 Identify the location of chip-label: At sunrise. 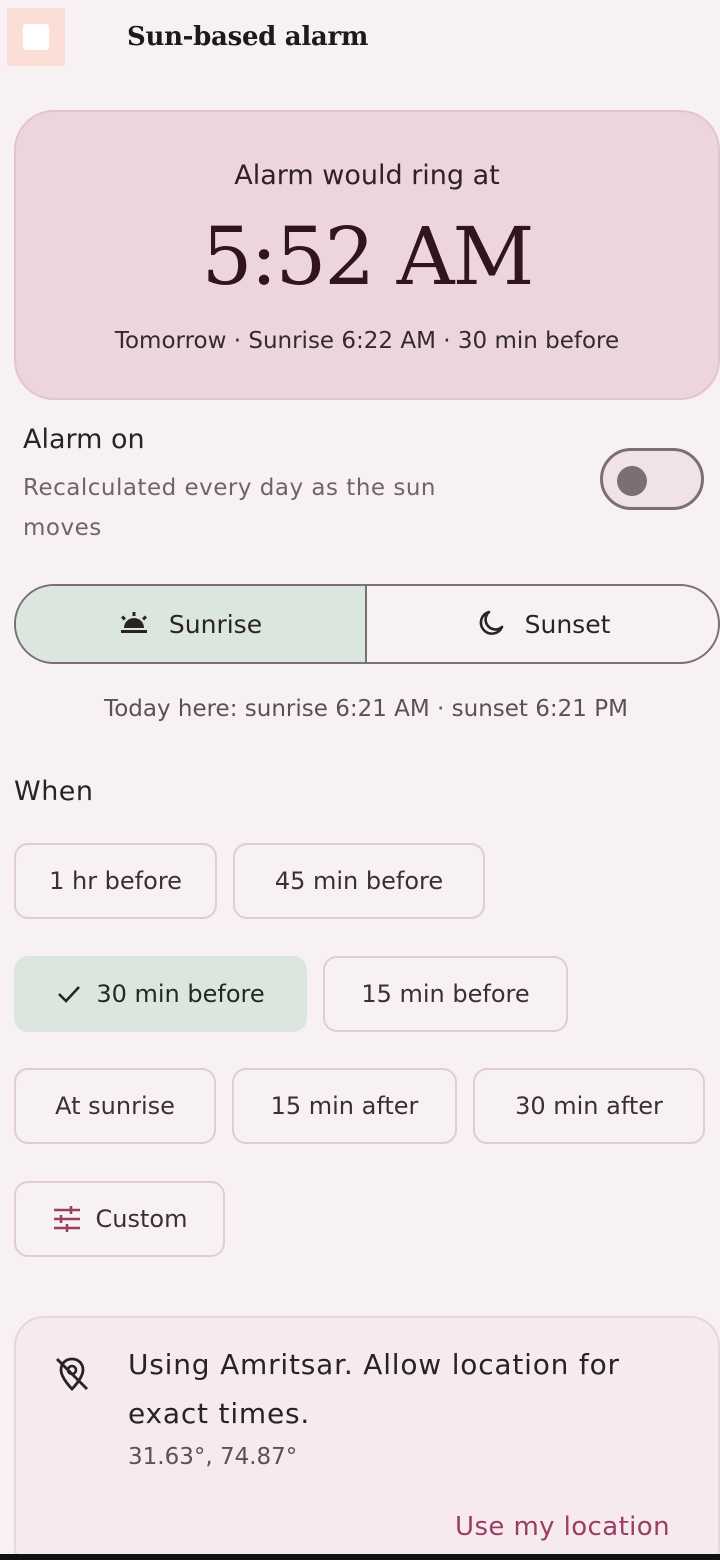
(115, 1106).